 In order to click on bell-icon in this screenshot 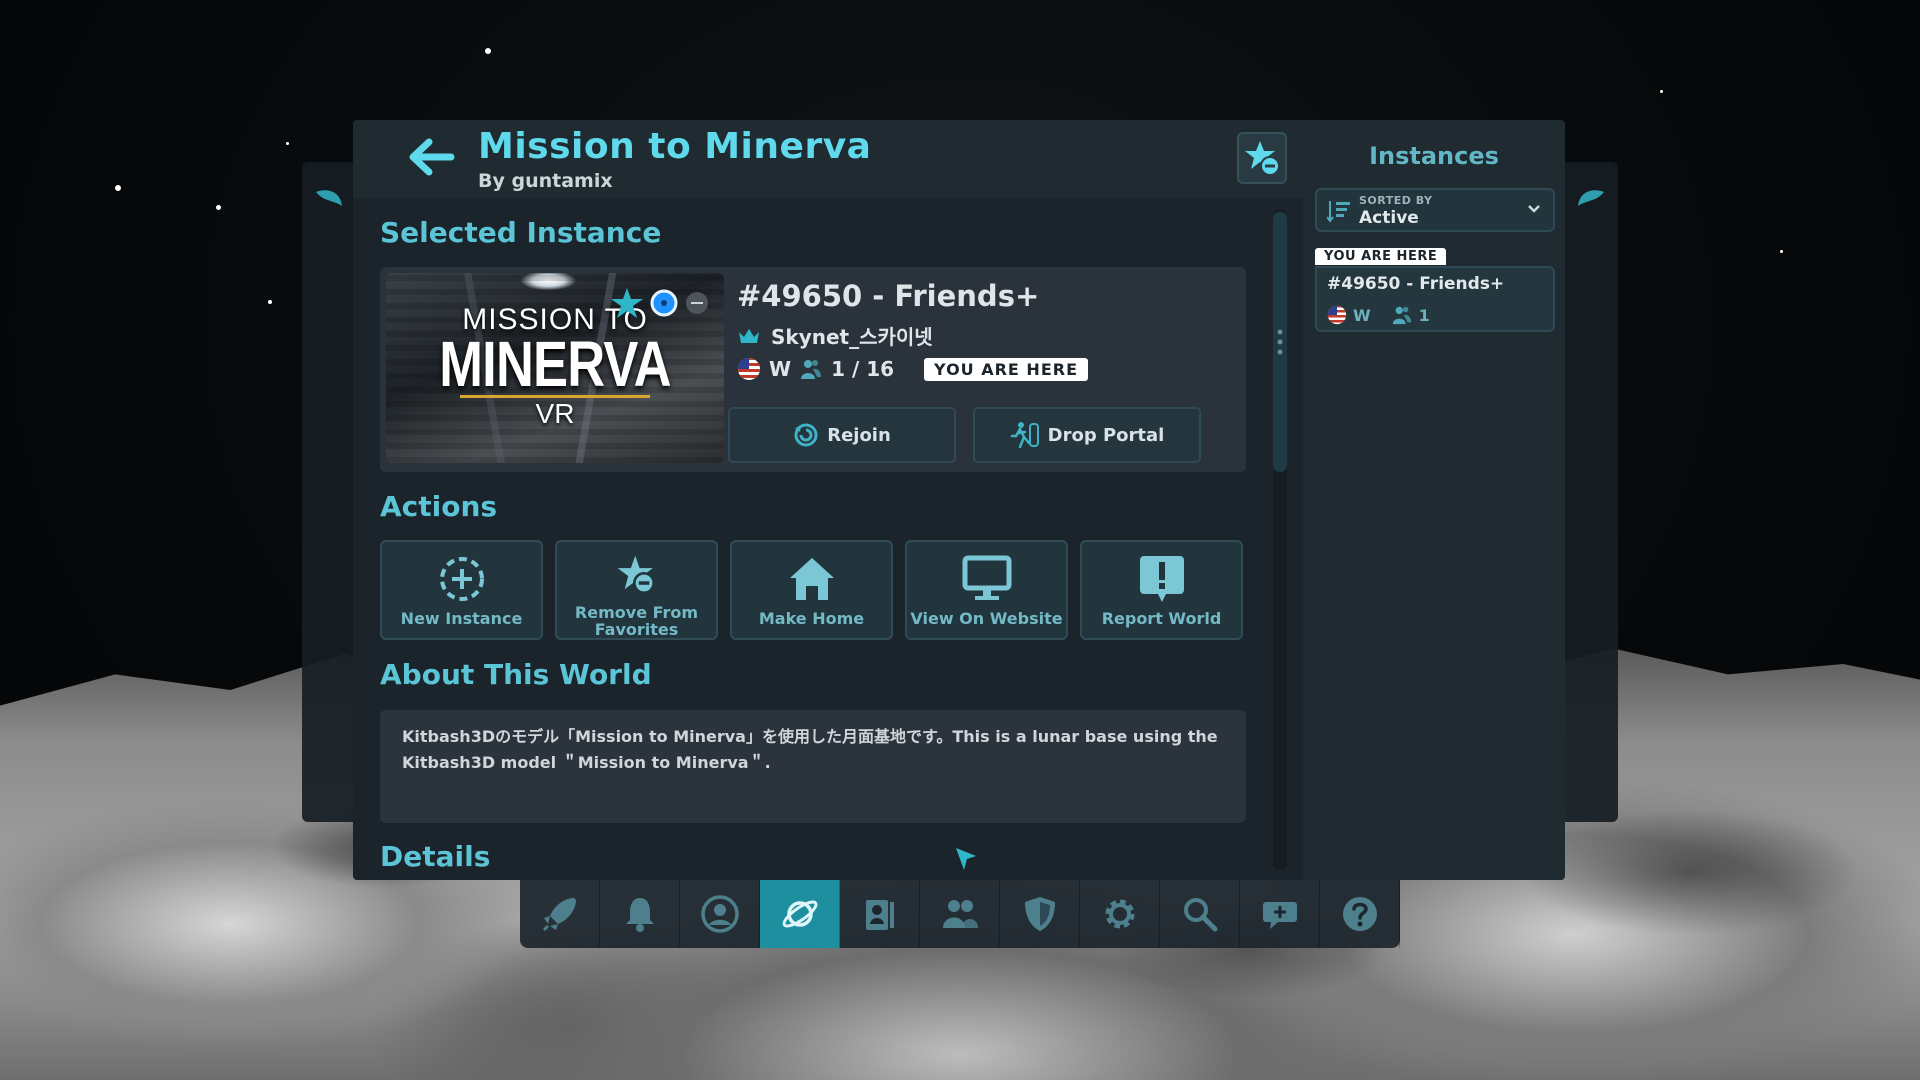, I will do `click(639, 915)`.